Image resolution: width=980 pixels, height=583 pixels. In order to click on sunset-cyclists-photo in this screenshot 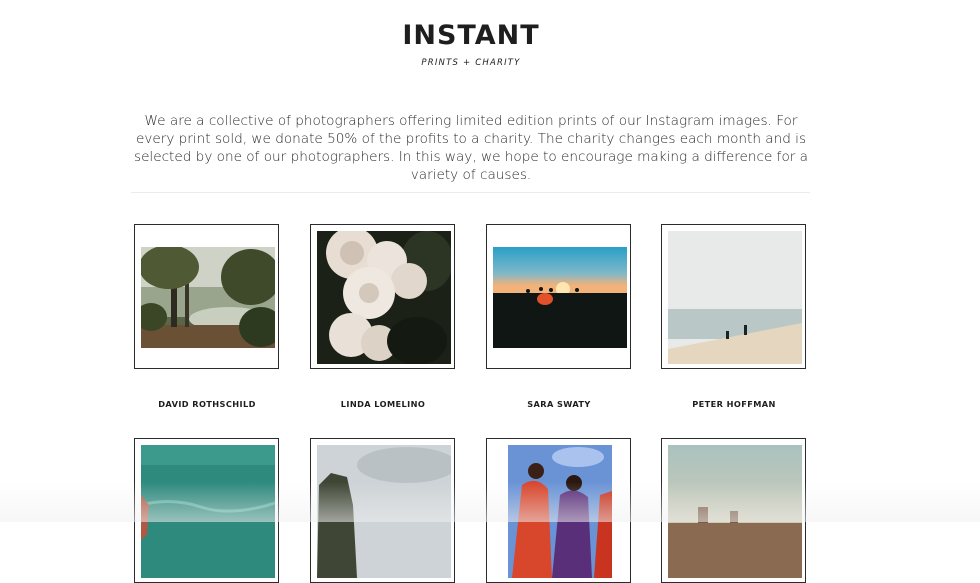, I will do `click(560, 297)`.